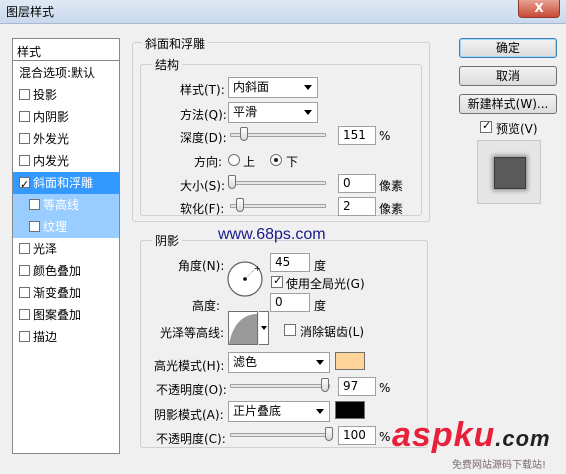 The width and height of the screenshot is (566, 474). I want to click on highlight-mode-value: 滤色, so click(245, 362).